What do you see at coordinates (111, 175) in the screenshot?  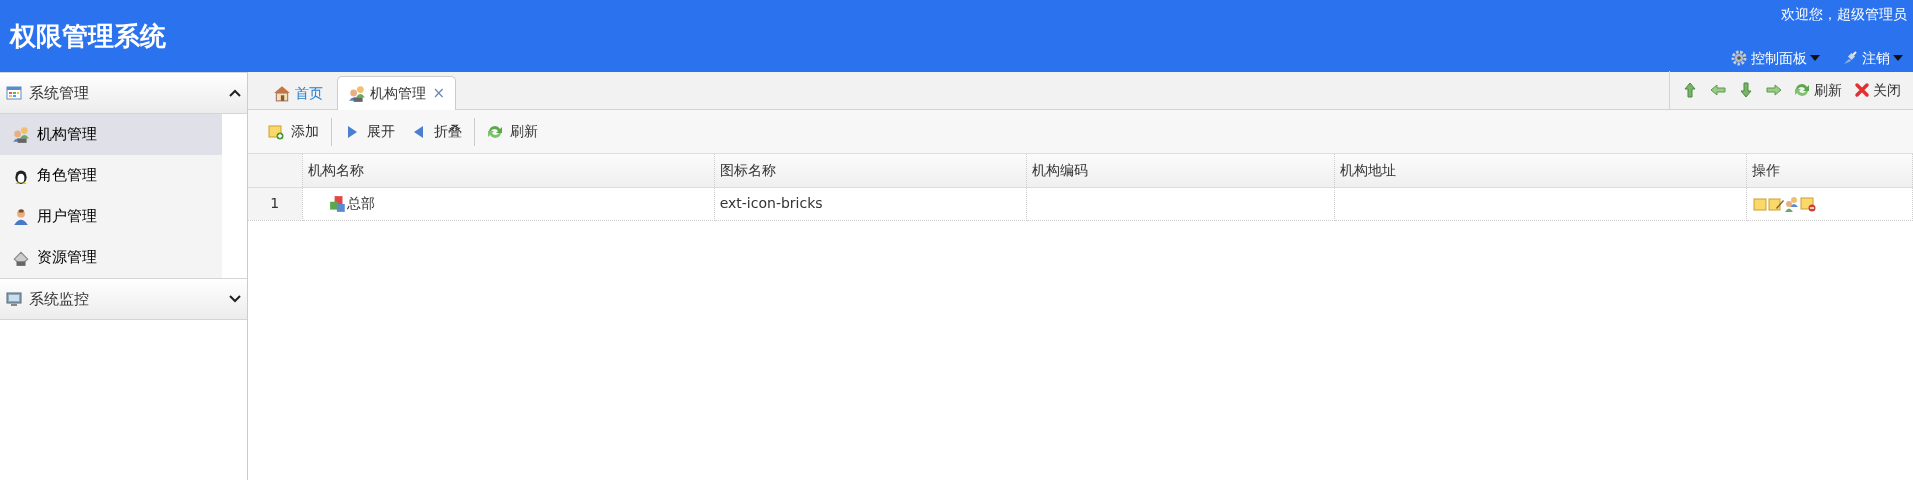 I see `sidebar-item: 角色管理` at bounding box center [111, 175].